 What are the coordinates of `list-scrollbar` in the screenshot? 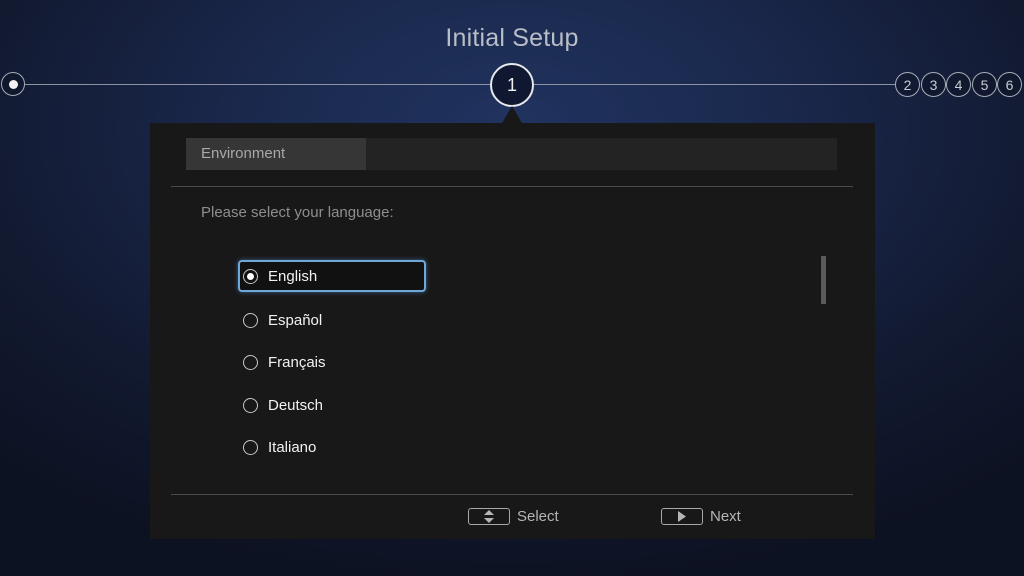 It's located at (823, 280).